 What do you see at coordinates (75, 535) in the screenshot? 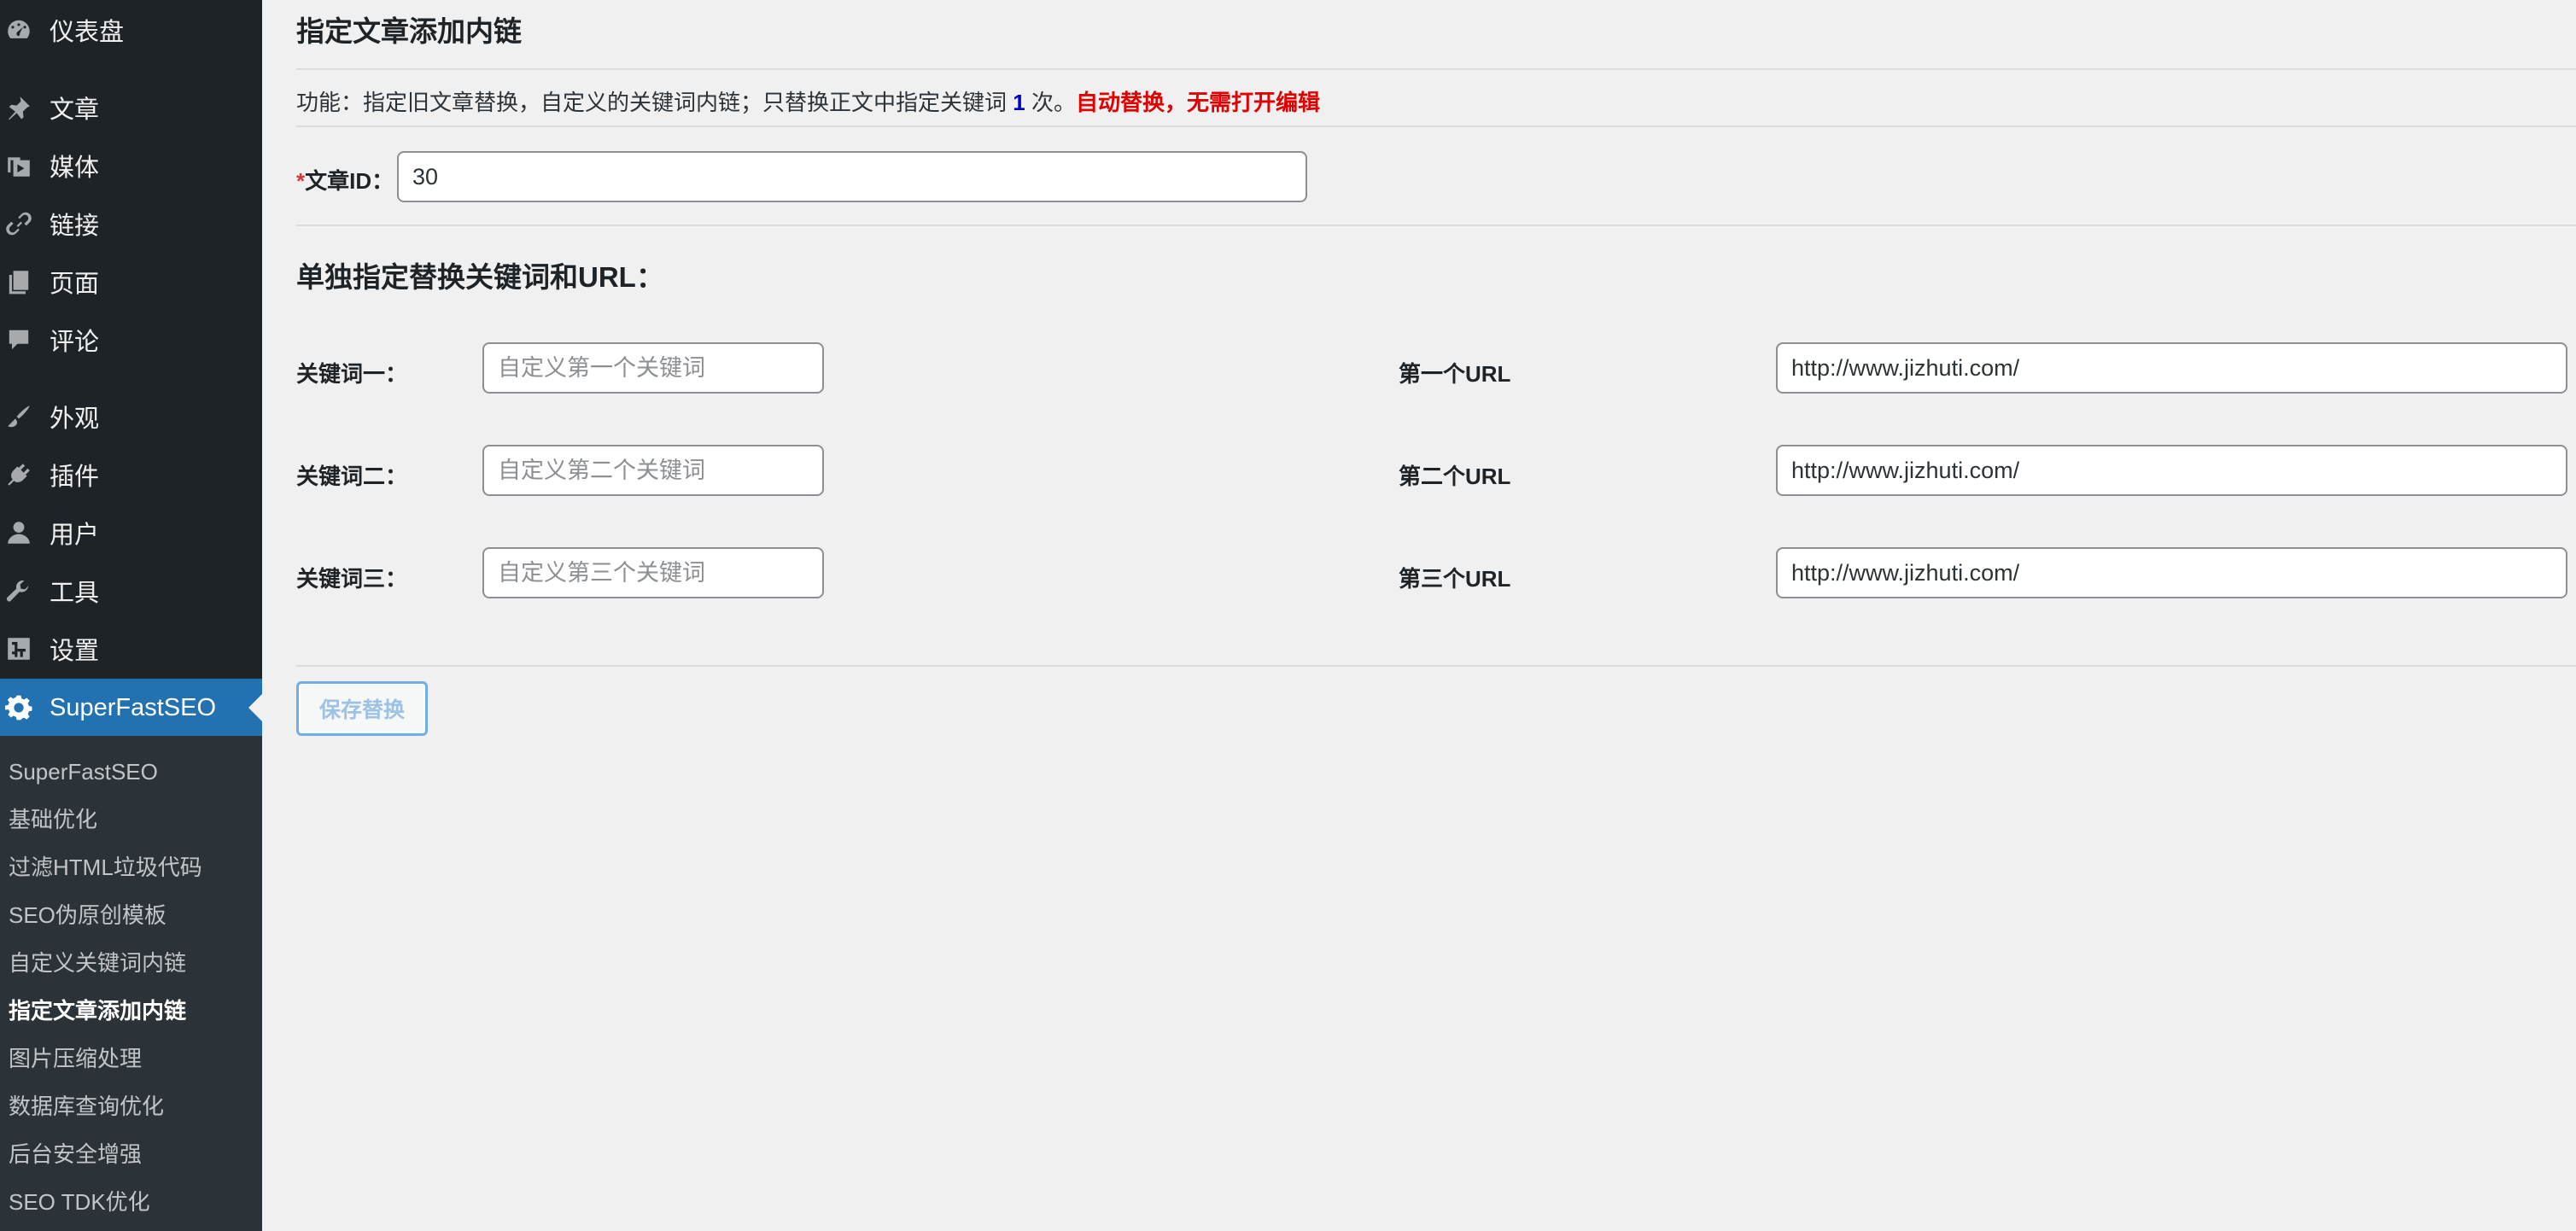
I see `sidebar-item-label: 用户` at bounding box center [75, 535].